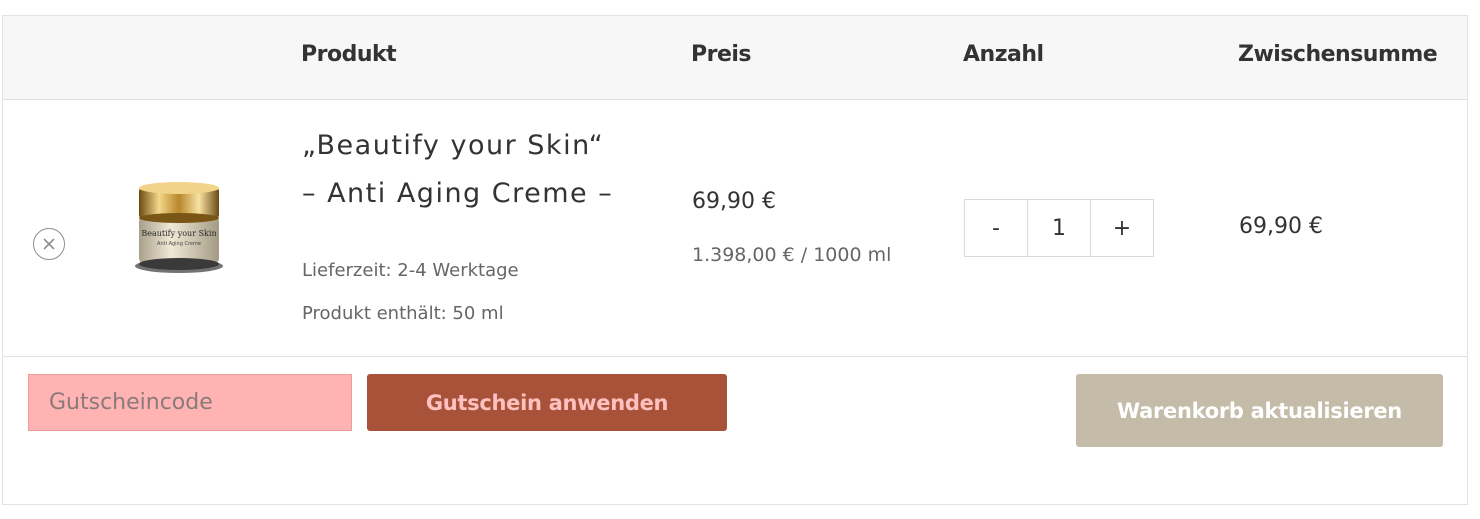 Image resolution: width=1480 pixels, height=519 pixels. I want to click on quantity-increase-button: +, so click(1121, 228).